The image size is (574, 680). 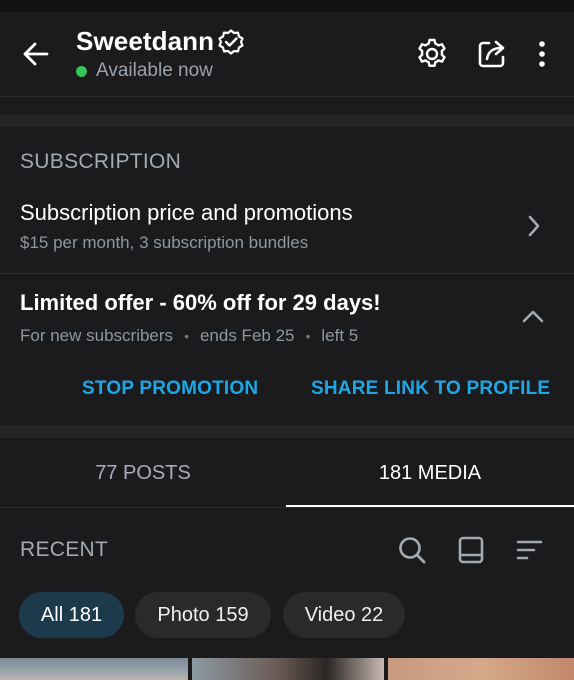 What do you see at coordinates (145, 41) in the screenshot?
I see `username: Sweetdann` at bounding box center [145, 41].